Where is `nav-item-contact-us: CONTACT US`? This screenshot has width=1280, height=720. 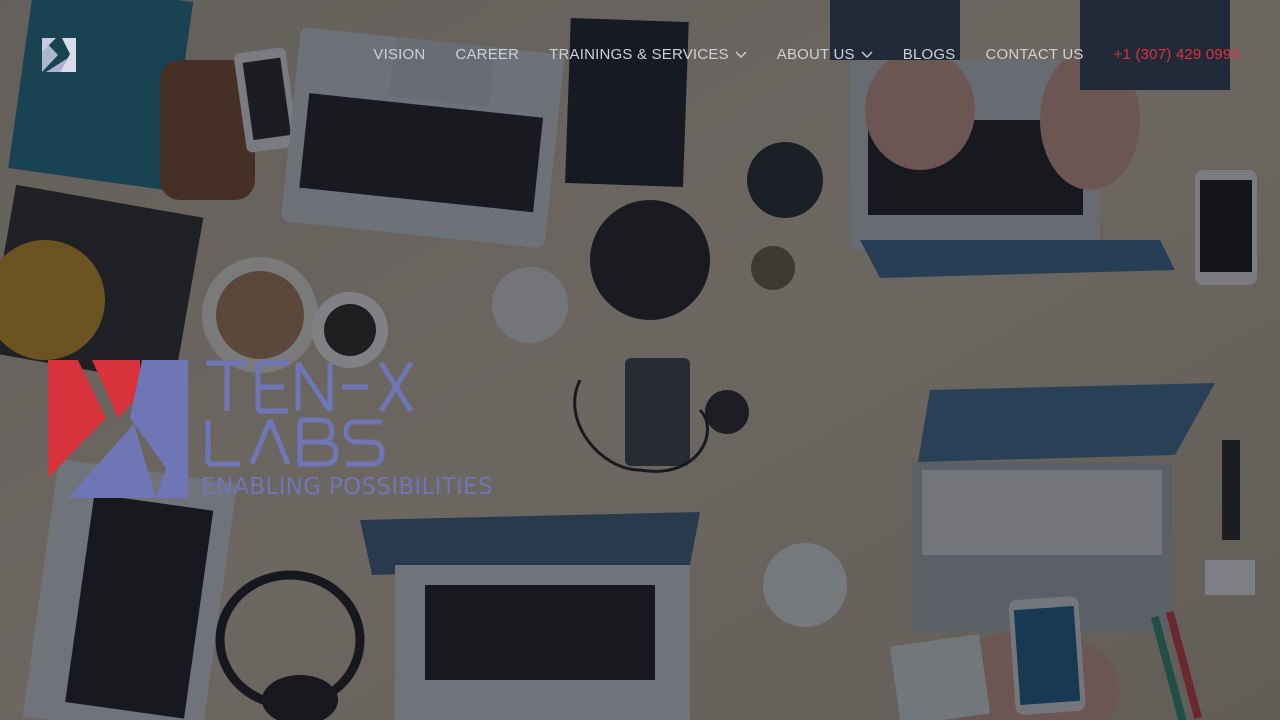 nav-item-contact-us: CONTACT US is located at coordinates (1034, 55).